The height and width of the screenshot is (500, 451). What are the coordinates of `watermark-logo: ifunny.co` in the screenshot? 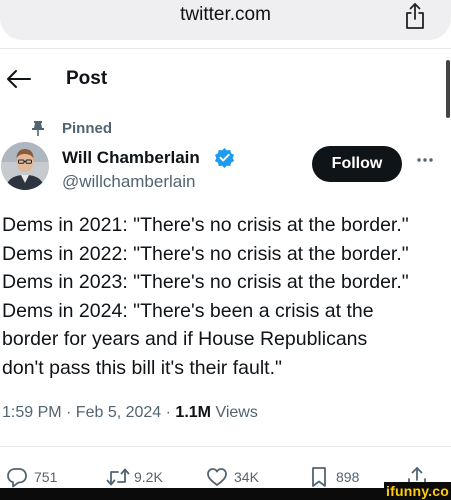 It's located at (417, 491).